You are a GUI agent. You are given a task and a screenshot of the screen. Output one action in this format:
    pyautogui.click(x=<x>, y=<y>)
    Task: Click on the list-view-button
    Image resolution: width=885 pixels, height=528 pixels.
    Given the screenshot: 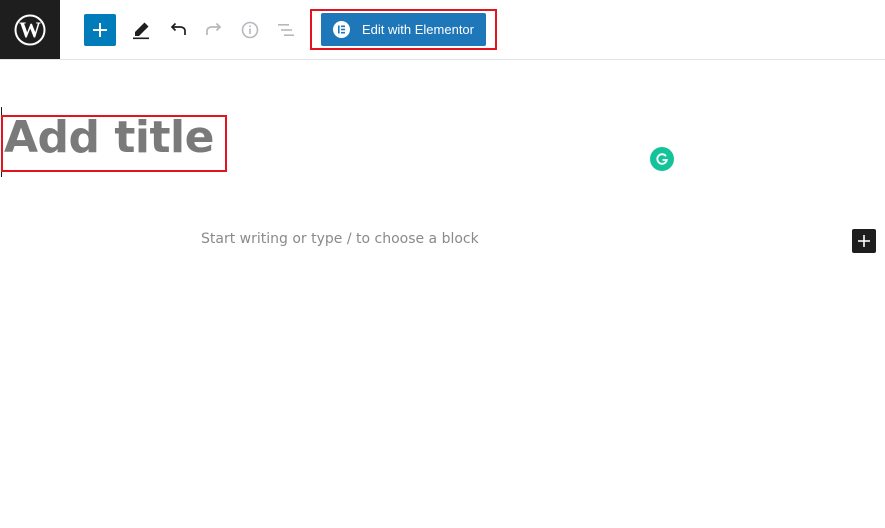 What is the action you would take?
    pyautogui.click(x=286, y=30)
    